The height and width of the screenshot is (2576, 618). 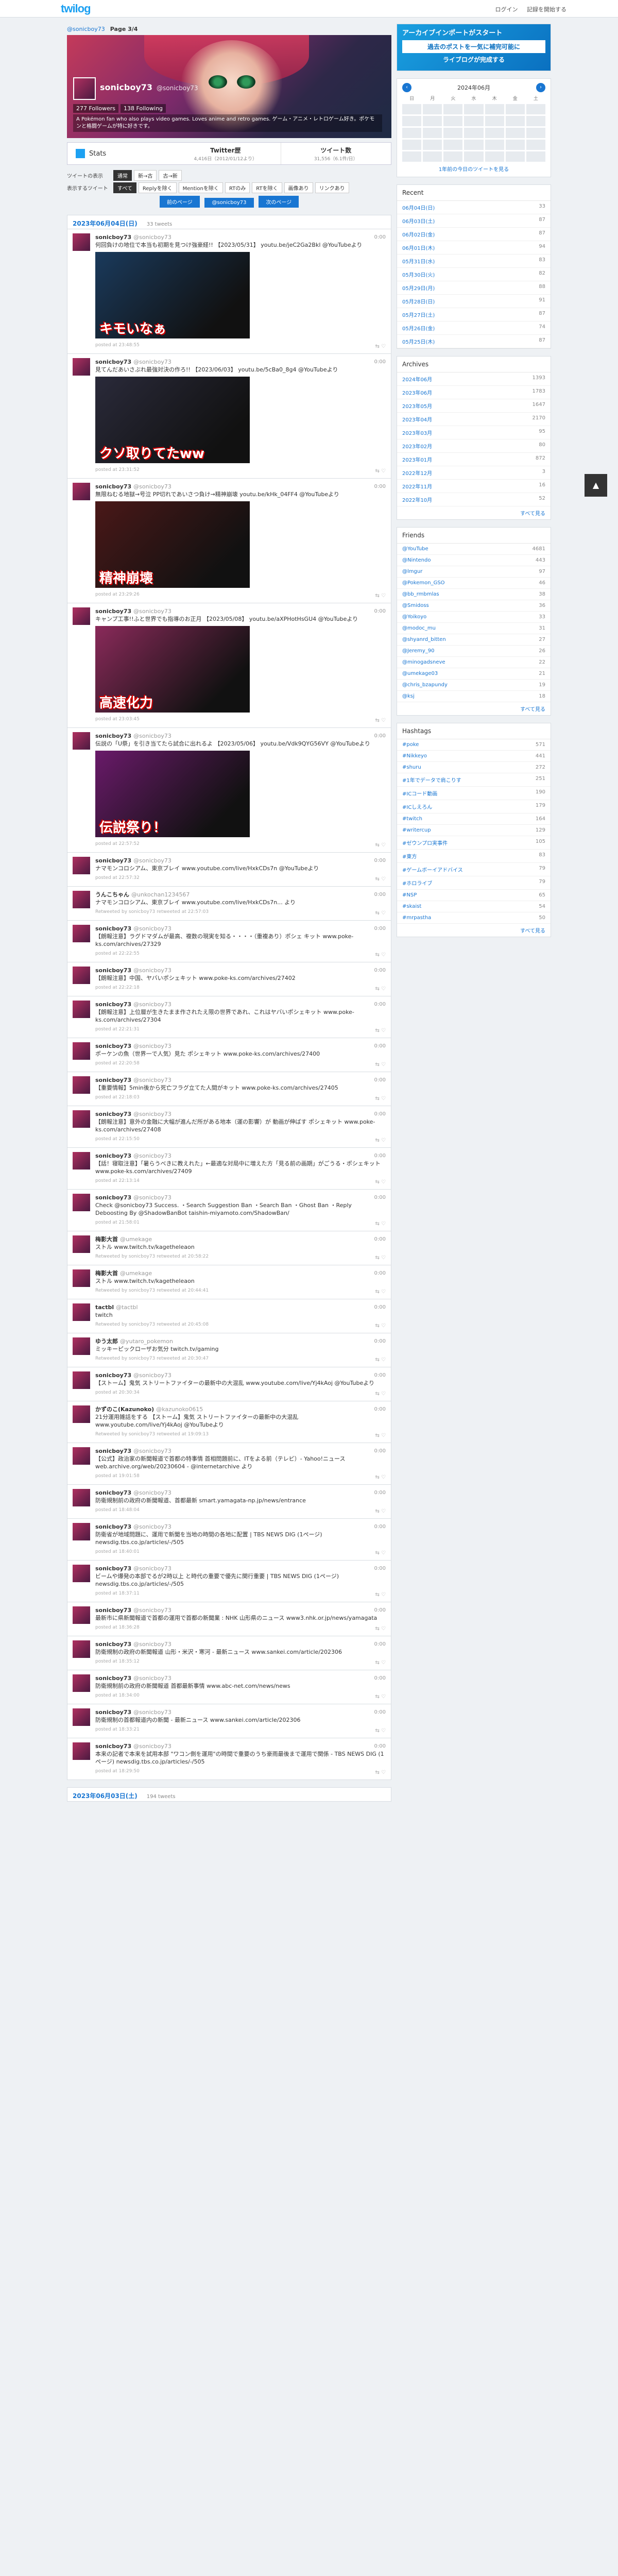 I want to click on author-name: ゆう太郎, so click(x=107, y=1341).